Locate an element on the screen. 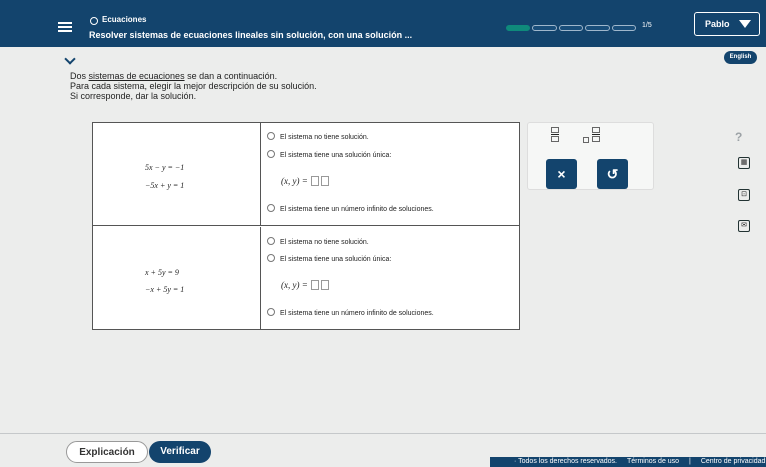 This screenshot has width=766, height=467. undo-button: ↺ is located at coordinates (612, 174).